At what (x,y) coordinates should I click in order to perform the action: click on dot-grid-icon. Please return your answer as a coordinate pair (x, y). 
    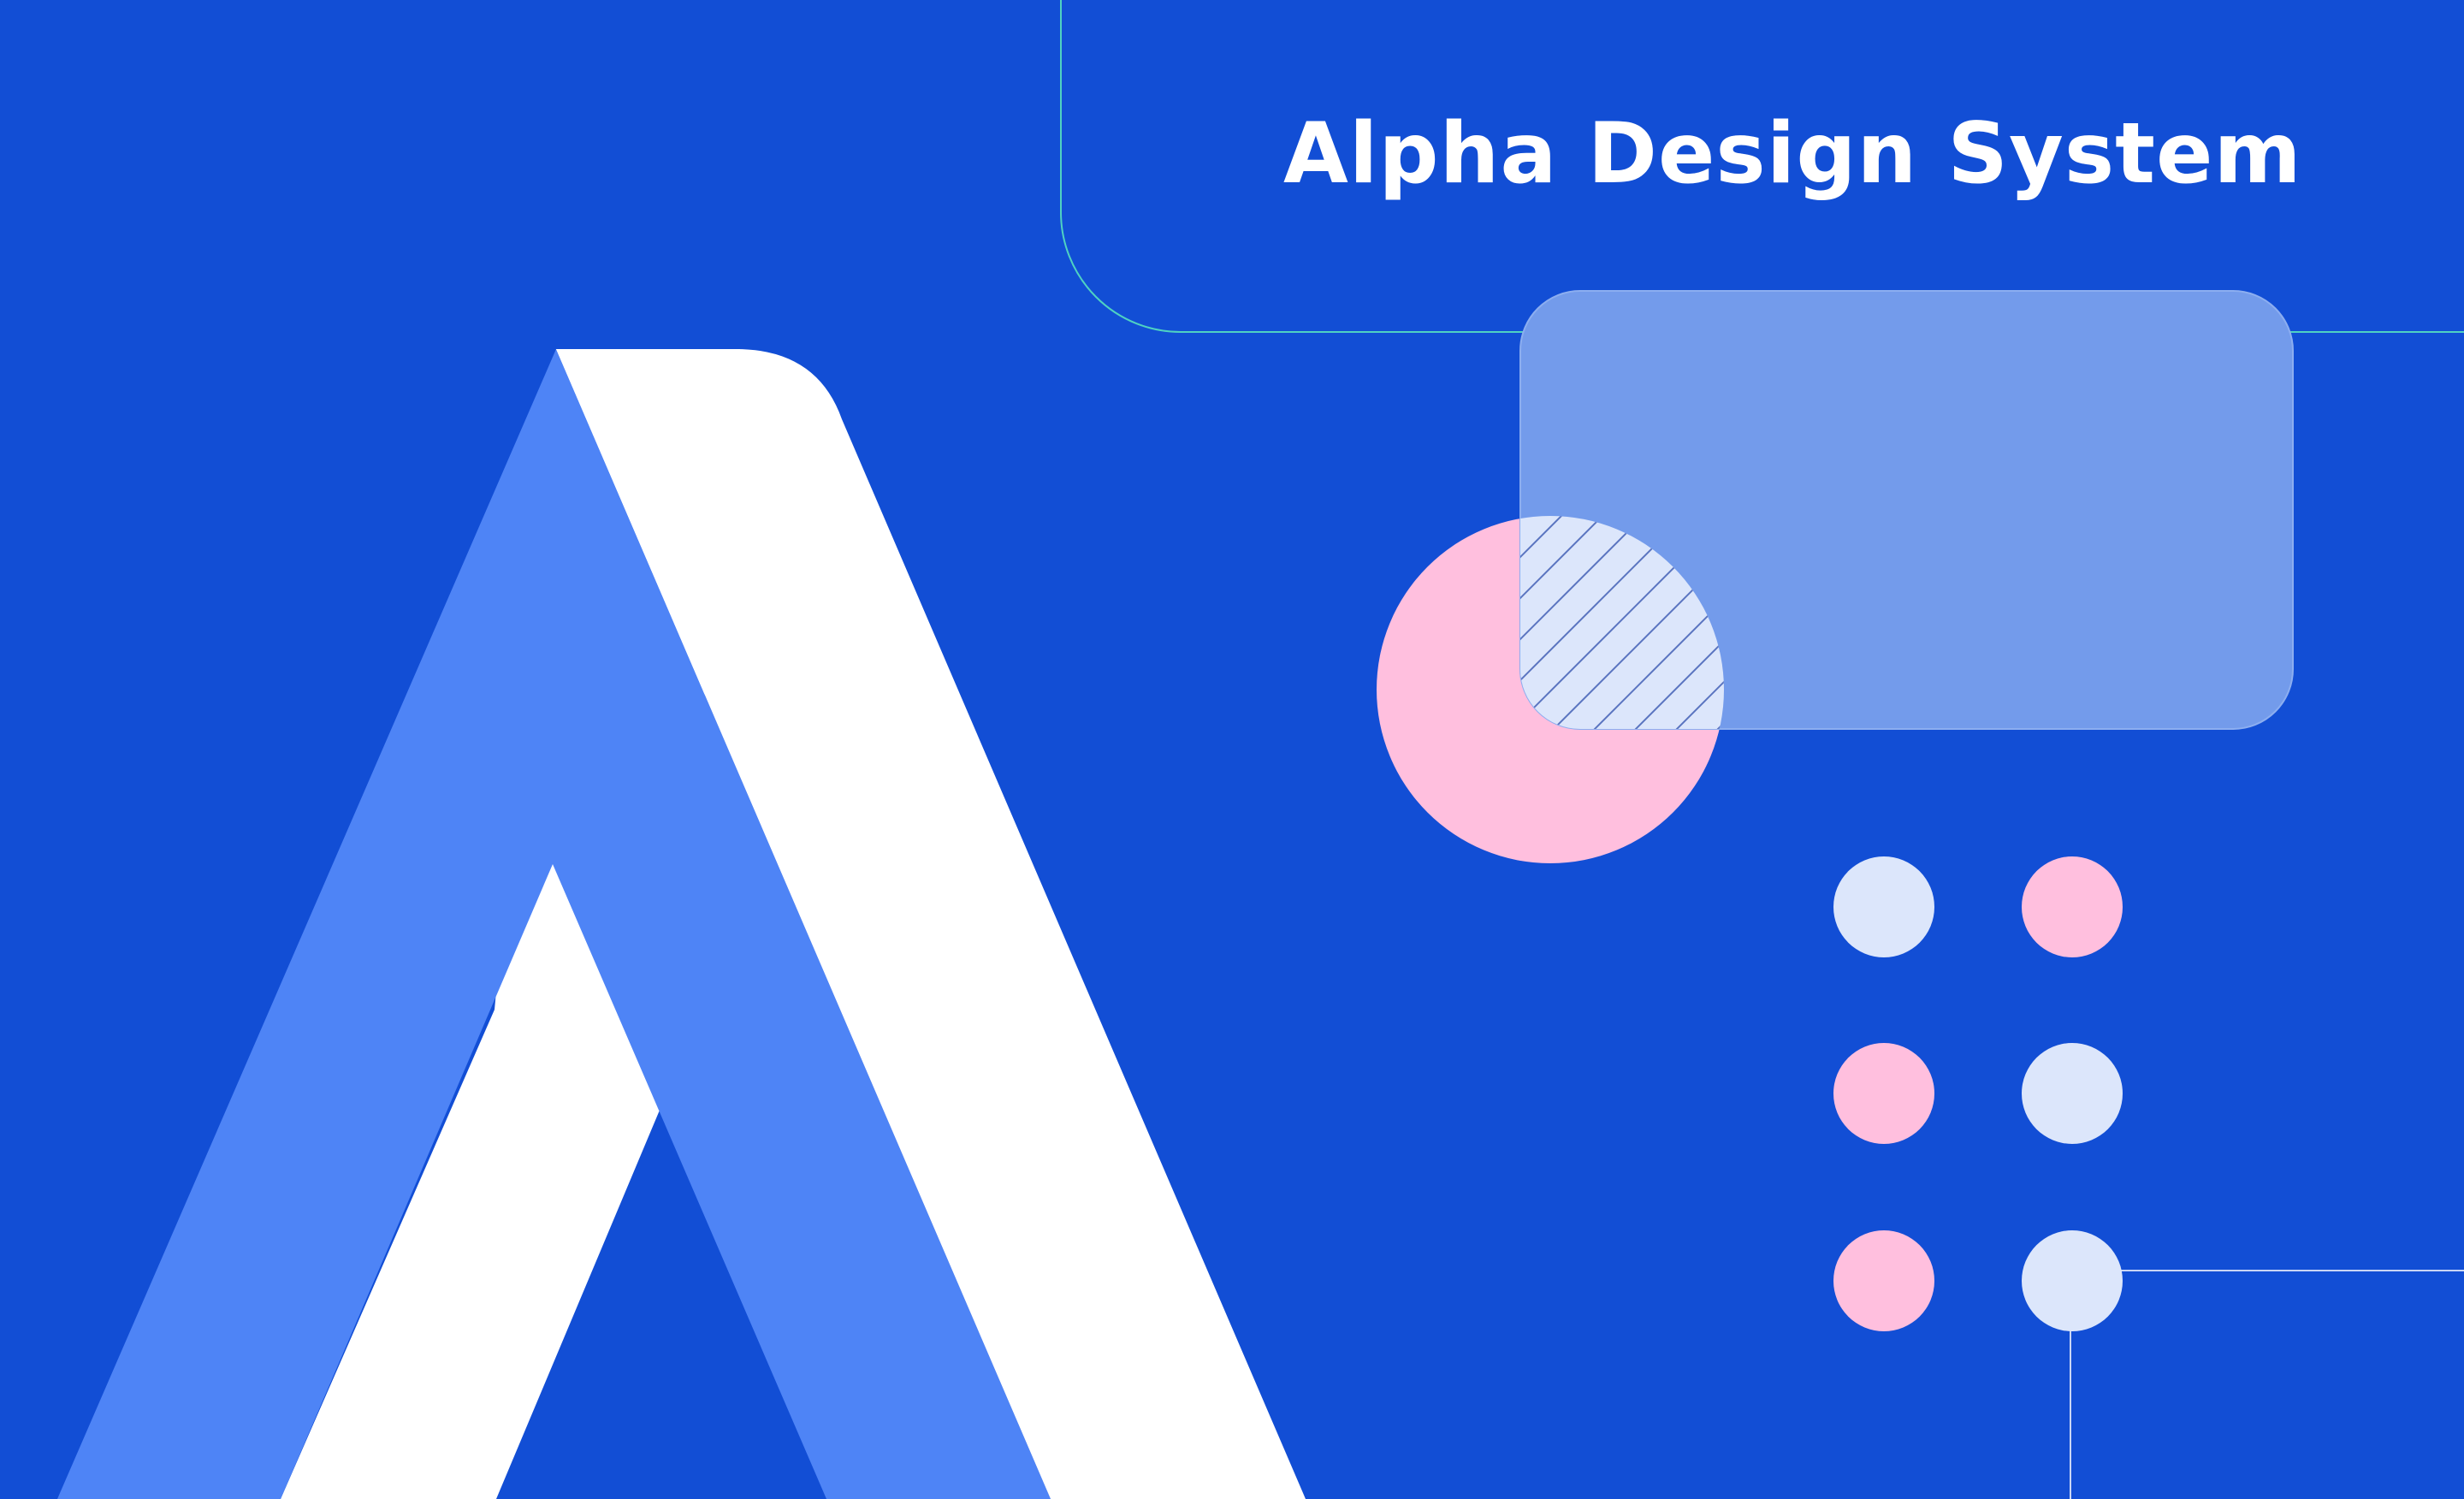
    Looking at the image, I should click on (1978, 1093).